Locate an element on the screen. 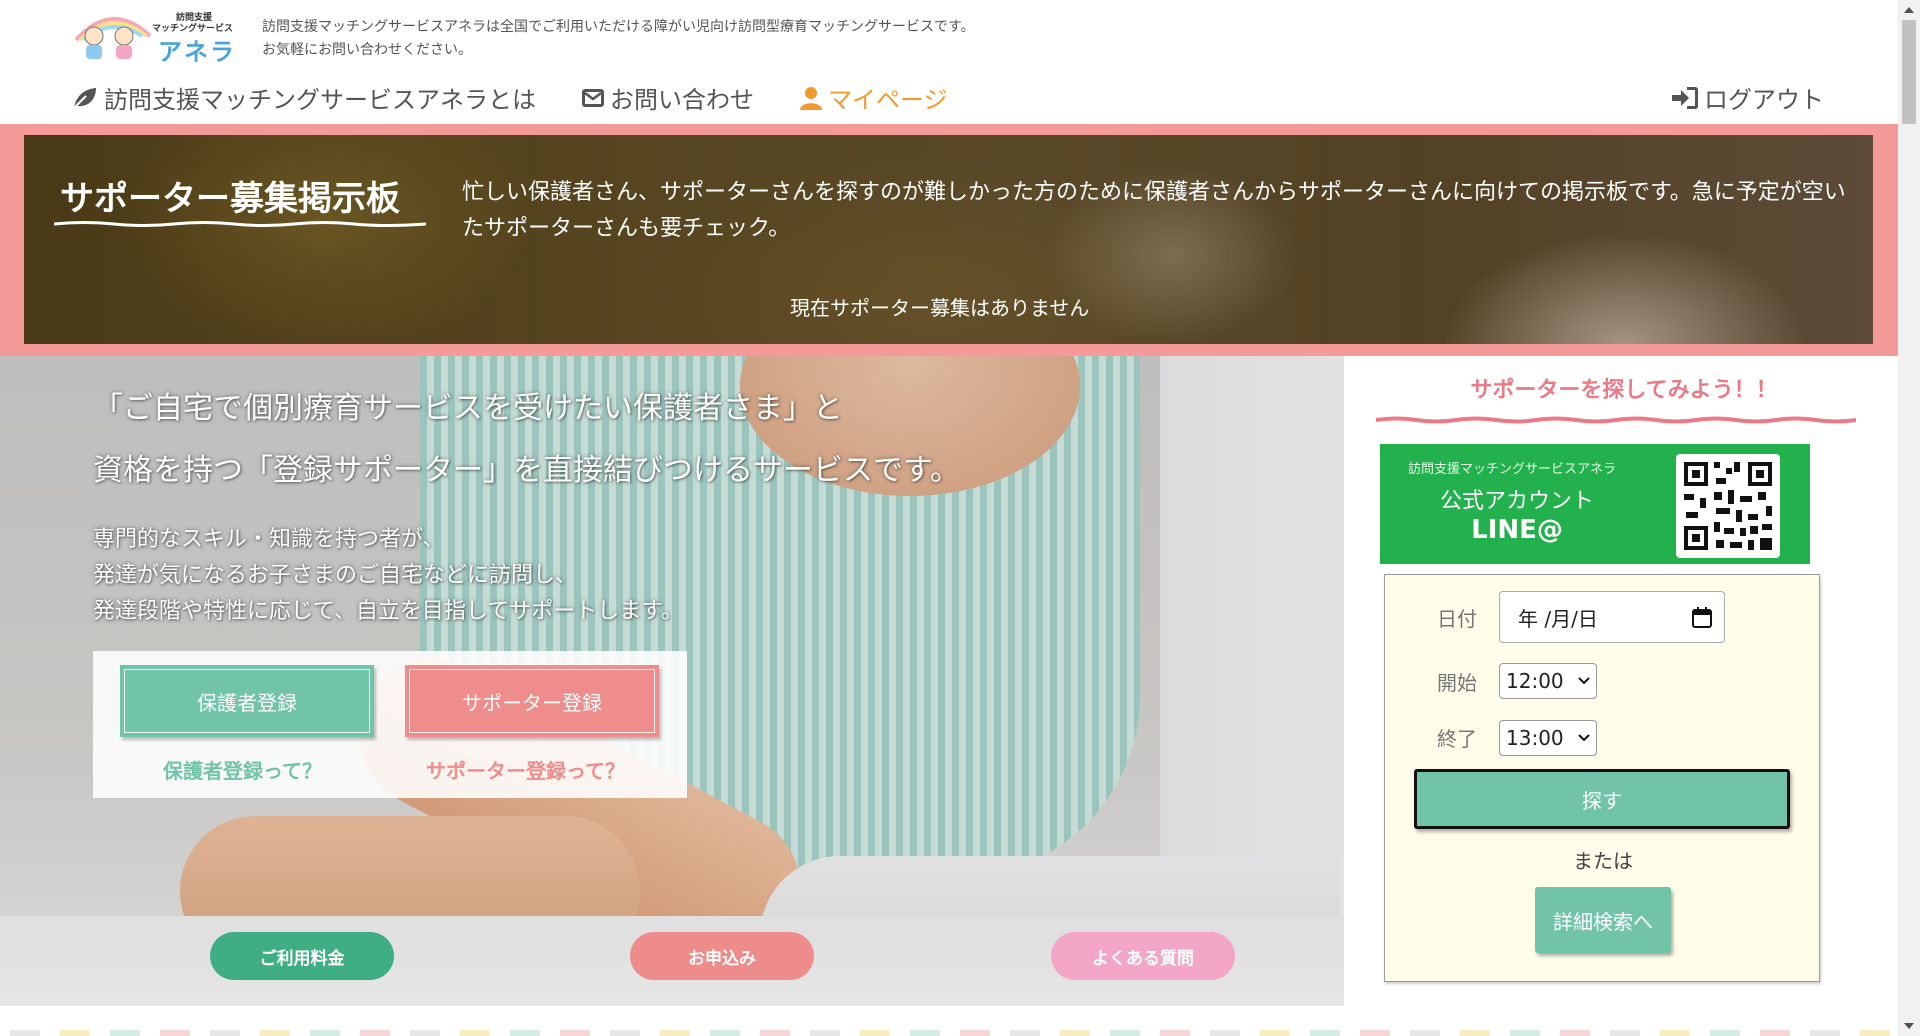 The image size is (1920, 1036). faq-button: よくある質問 is located at coordinates (1143, 956).